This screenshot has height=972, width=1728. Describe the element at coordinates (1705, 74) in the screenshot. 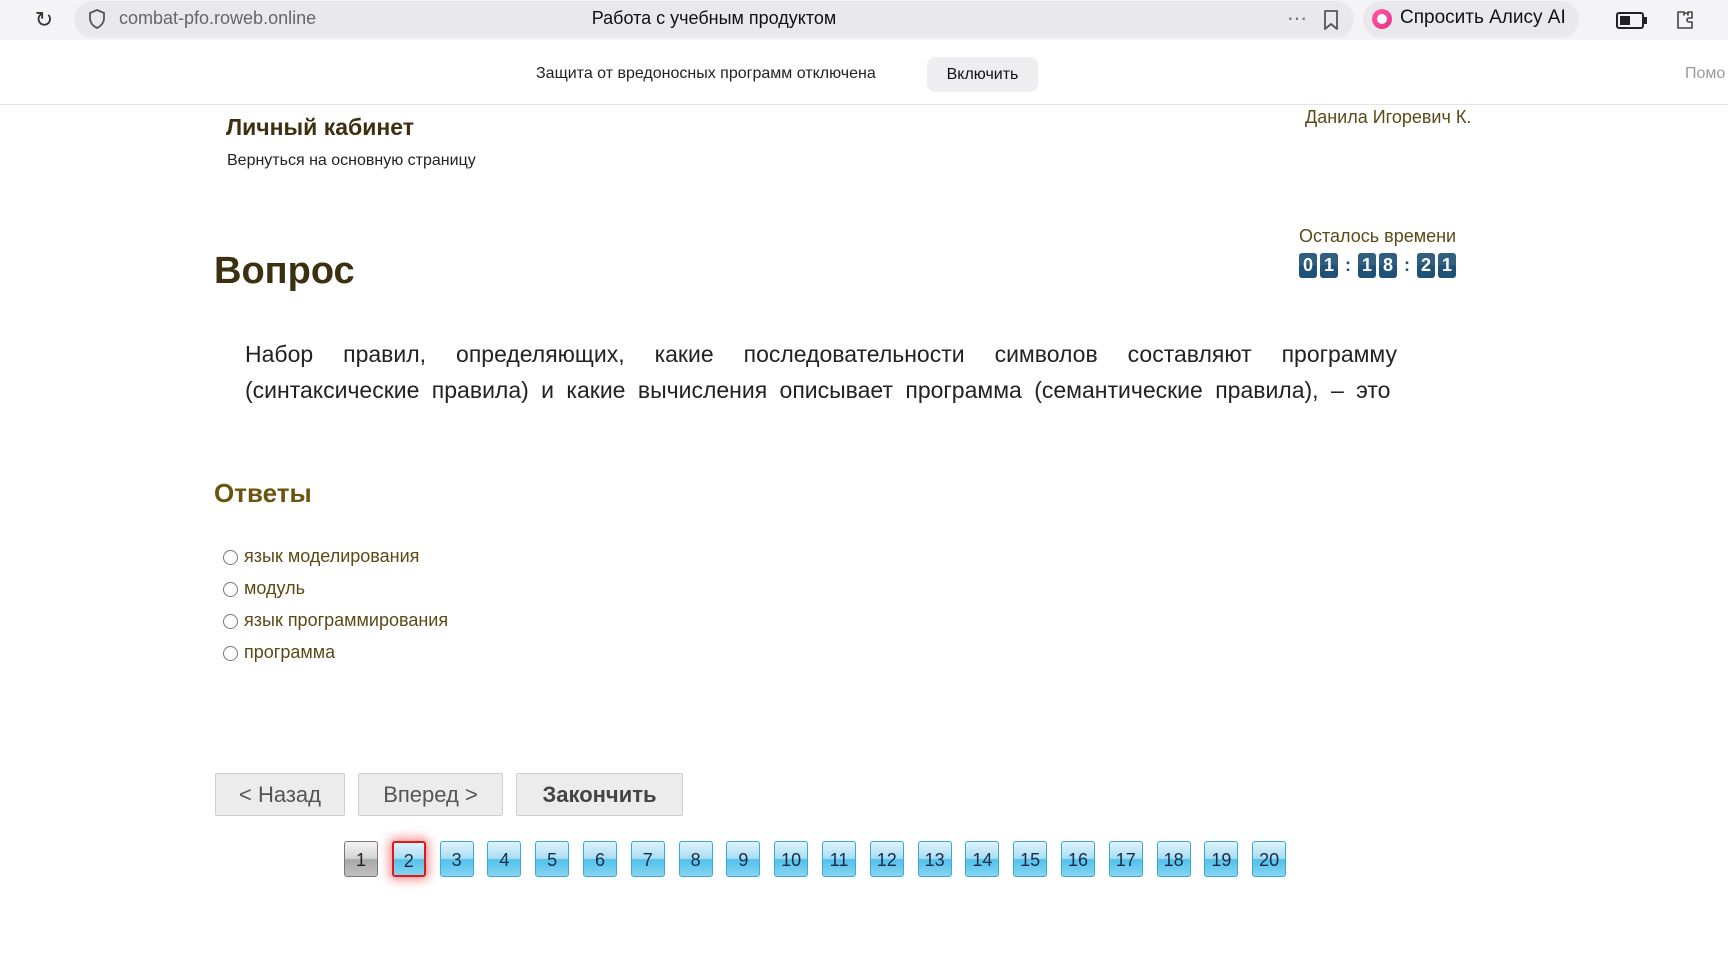

I see `help-link: Помо` at that location.